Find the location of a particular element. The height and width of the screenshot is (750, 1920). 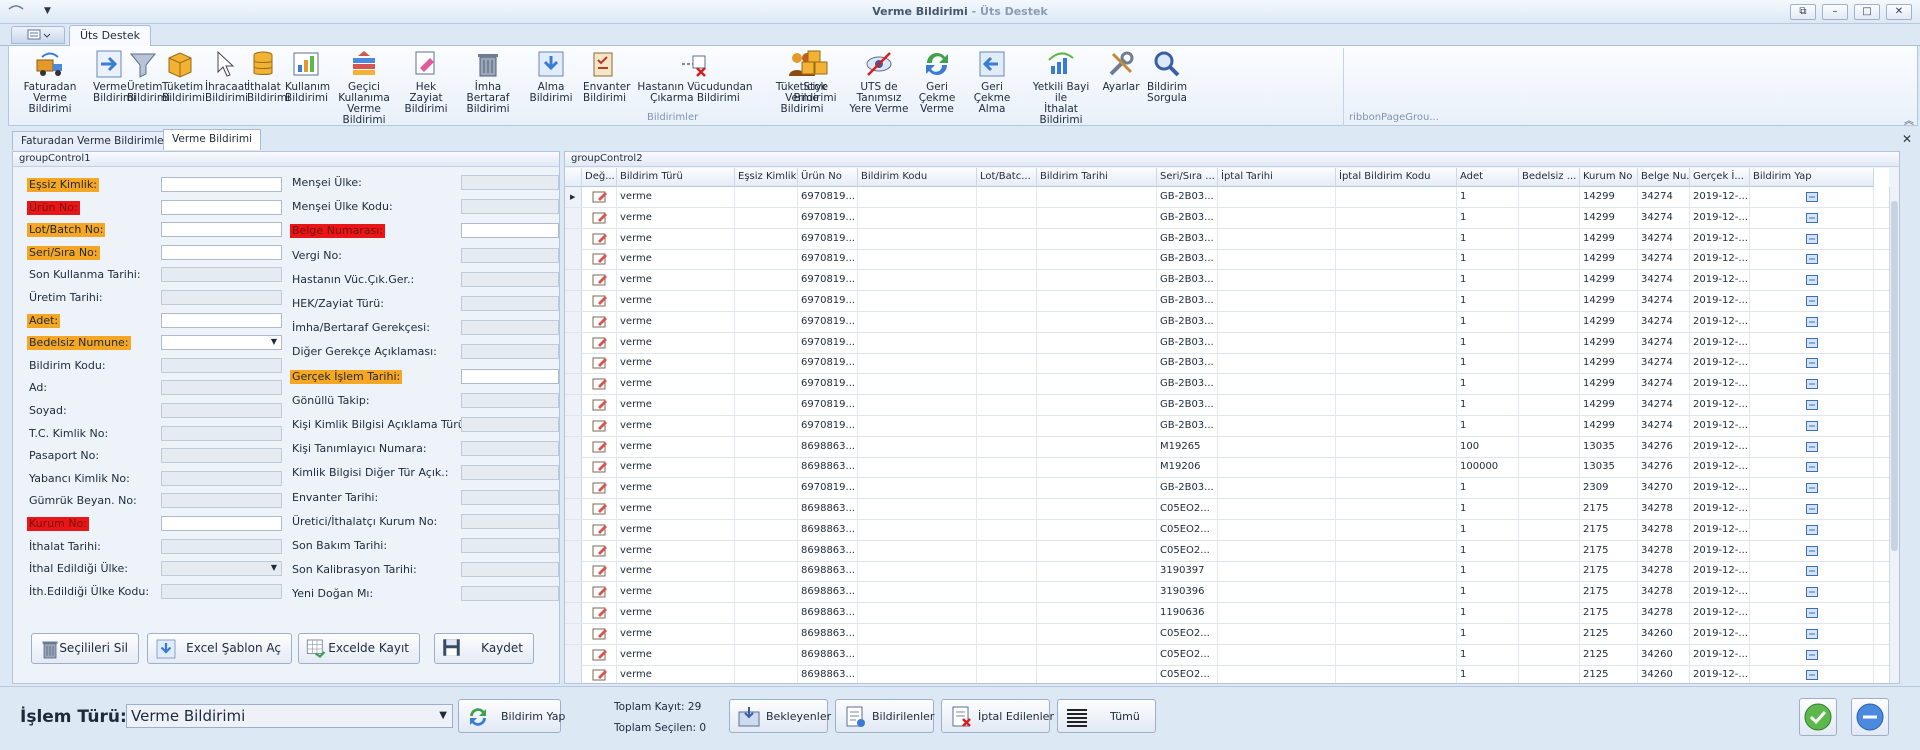

ribbon-button-7: Geçici Kullanıma Verme Bildirimi is located at coordinates (364, 87).